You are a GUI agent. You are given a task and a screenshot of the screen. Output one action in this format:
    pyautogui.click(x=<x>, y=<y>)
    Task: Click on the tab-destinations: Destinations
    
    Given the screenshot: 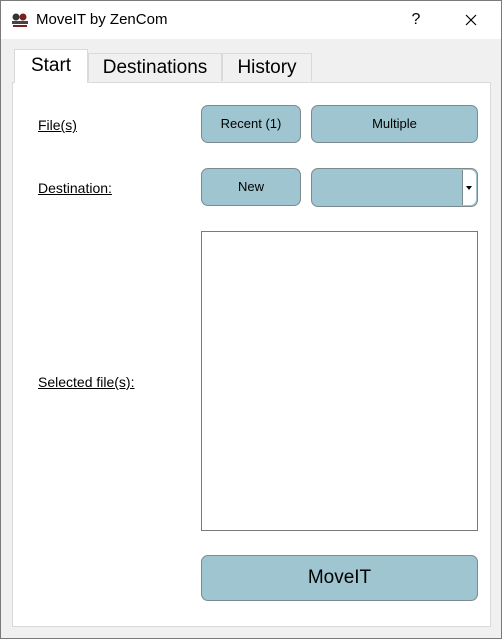 What is the action you would take?
    pyautogui.click(x=155, y=67)
    